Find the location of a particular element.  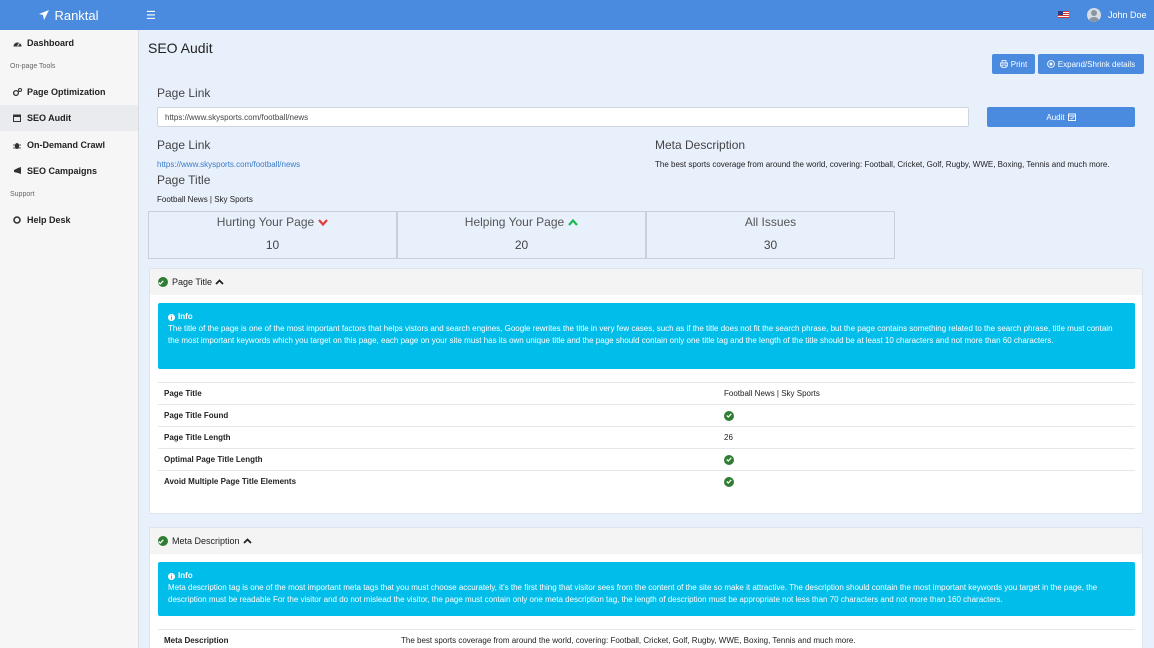

summary-meta-description-label: Meta Description is located at coordinates (700, 145).